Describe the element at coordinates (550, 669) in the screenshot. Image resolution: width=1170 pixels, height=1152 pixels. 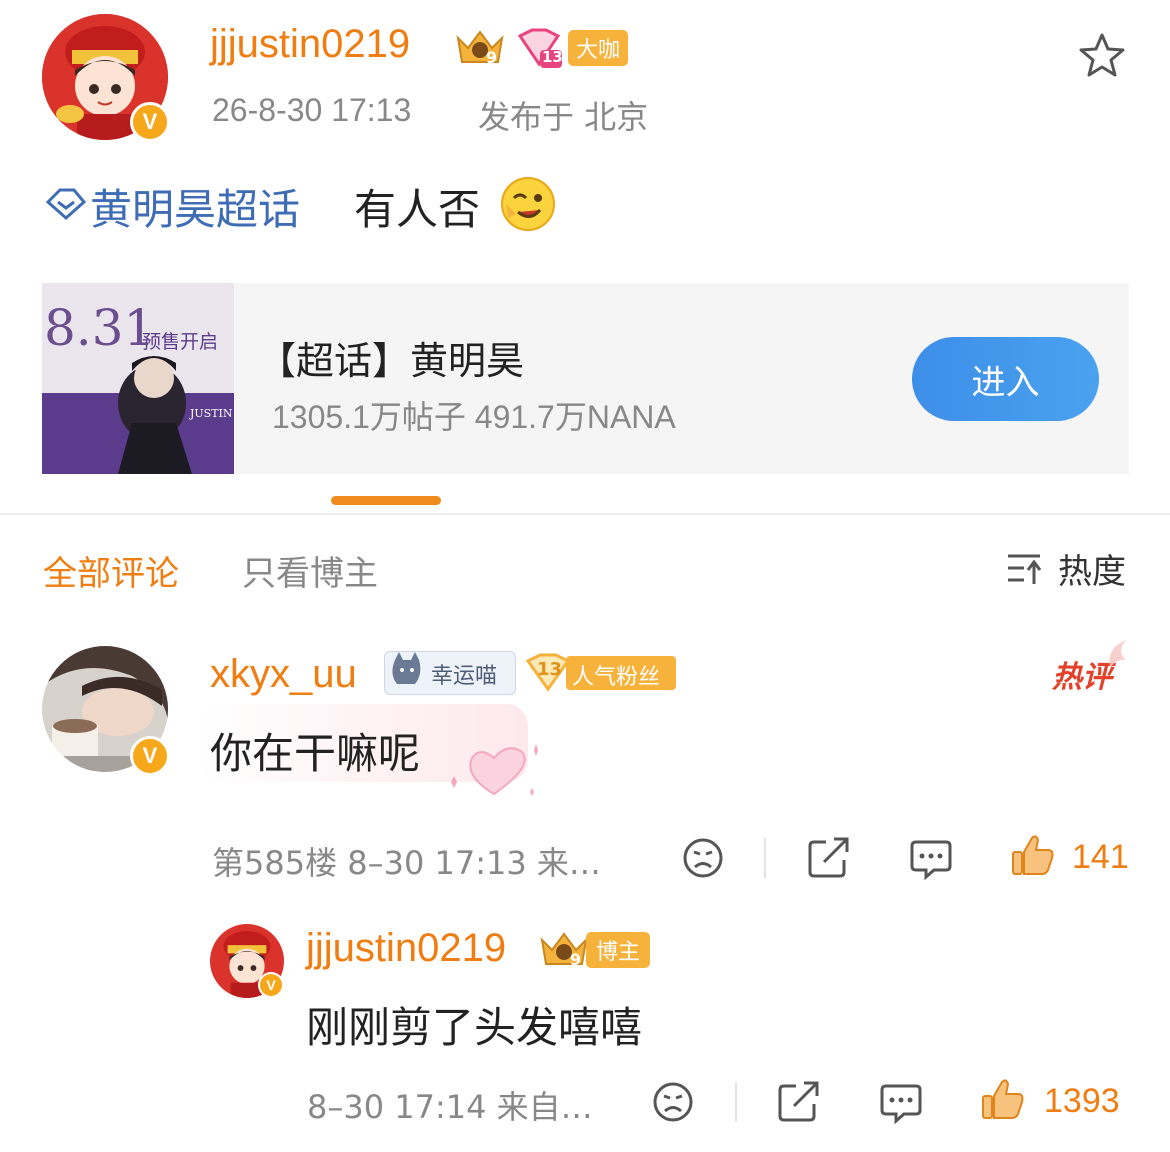
I see `fan-level-number: 13` at that location.